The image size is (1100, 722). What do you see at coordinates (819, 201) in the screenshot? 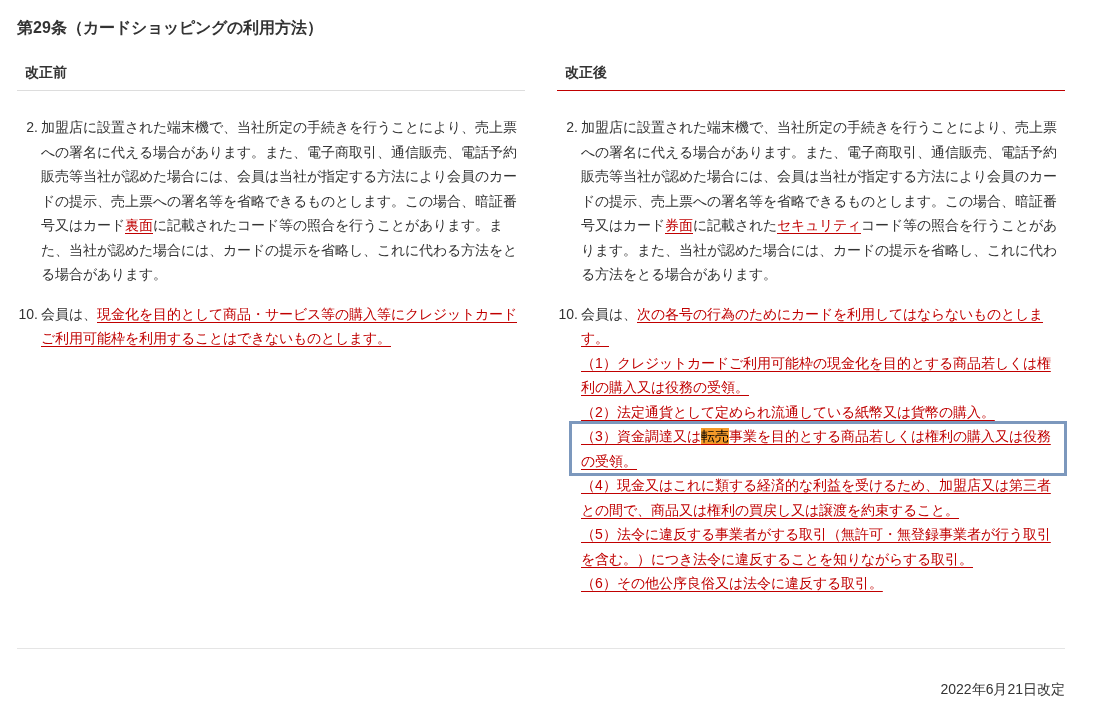
I see `clause-text: 加盟店に設置された端末機で、当社所定の手続きを行うことにより、売上票への署名に代える場合があります。また、電子商取引、通信販売、電話予約販売等当社が認めた場合には、会員は当社が指定する方法により会員のカードの提示、売上票への署名等を省略できるものとします。この場合、暗証番号又はカード 券面に記載されたセキュリティ コード等の照合を行うことがあります。また、当社が認めた場合には、カードの提示を省略し、これに代わる方法をとる場合があります。` at bounding box center [819, 201].